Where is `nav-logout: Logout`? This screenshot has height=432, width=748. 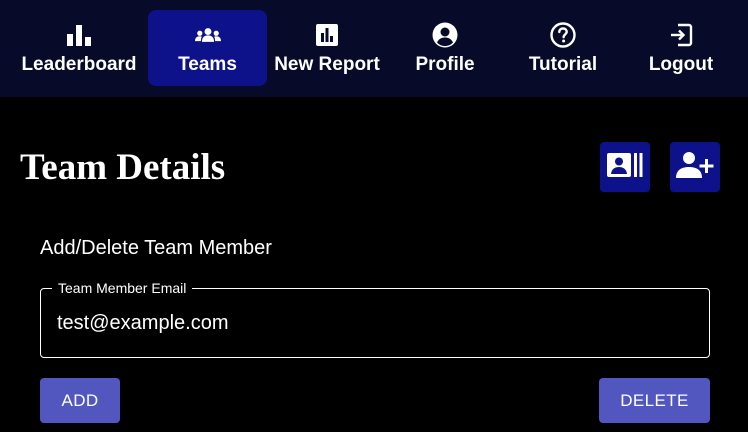
nav-logout: Logout is located at coordinates (681, 48).